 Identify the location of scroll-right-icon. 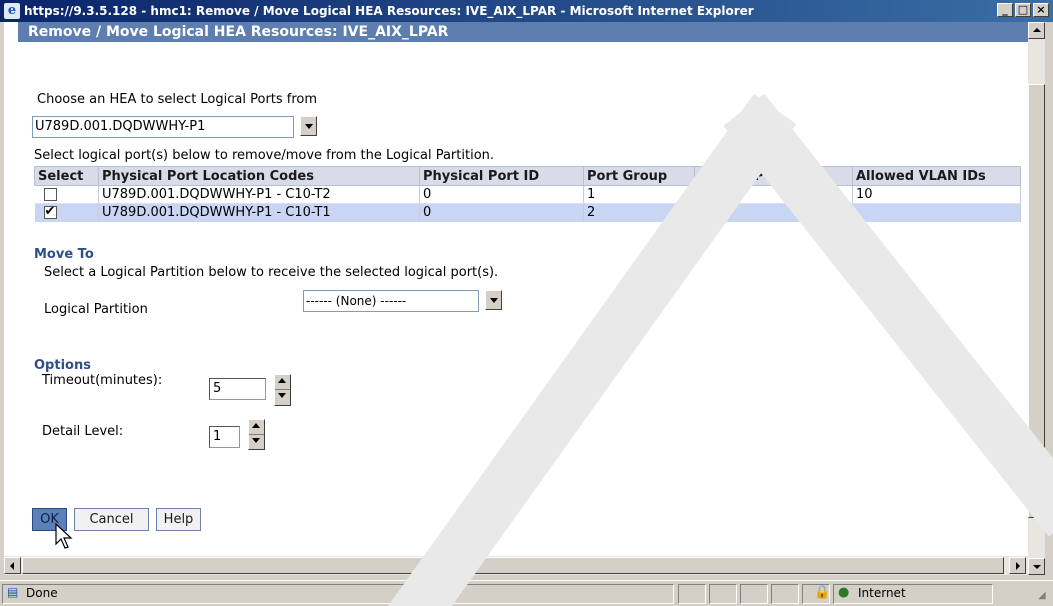
(1017, 565).